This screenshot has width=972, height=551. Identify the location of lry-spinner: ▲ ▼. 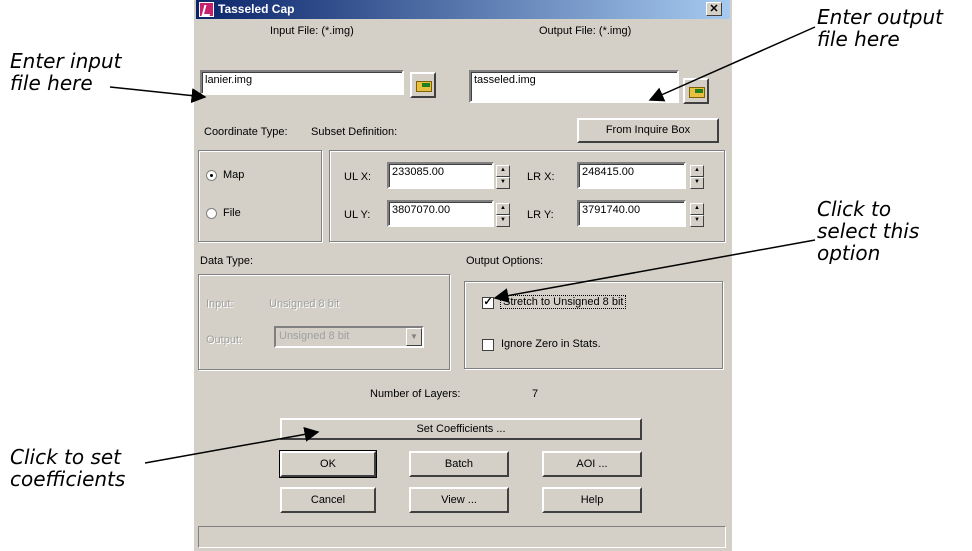
(697, 215).